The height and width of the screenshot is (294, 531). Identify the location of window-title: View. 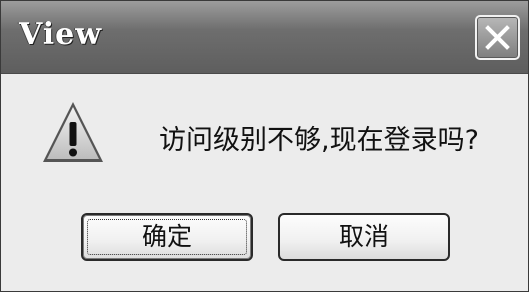
(61, 34).